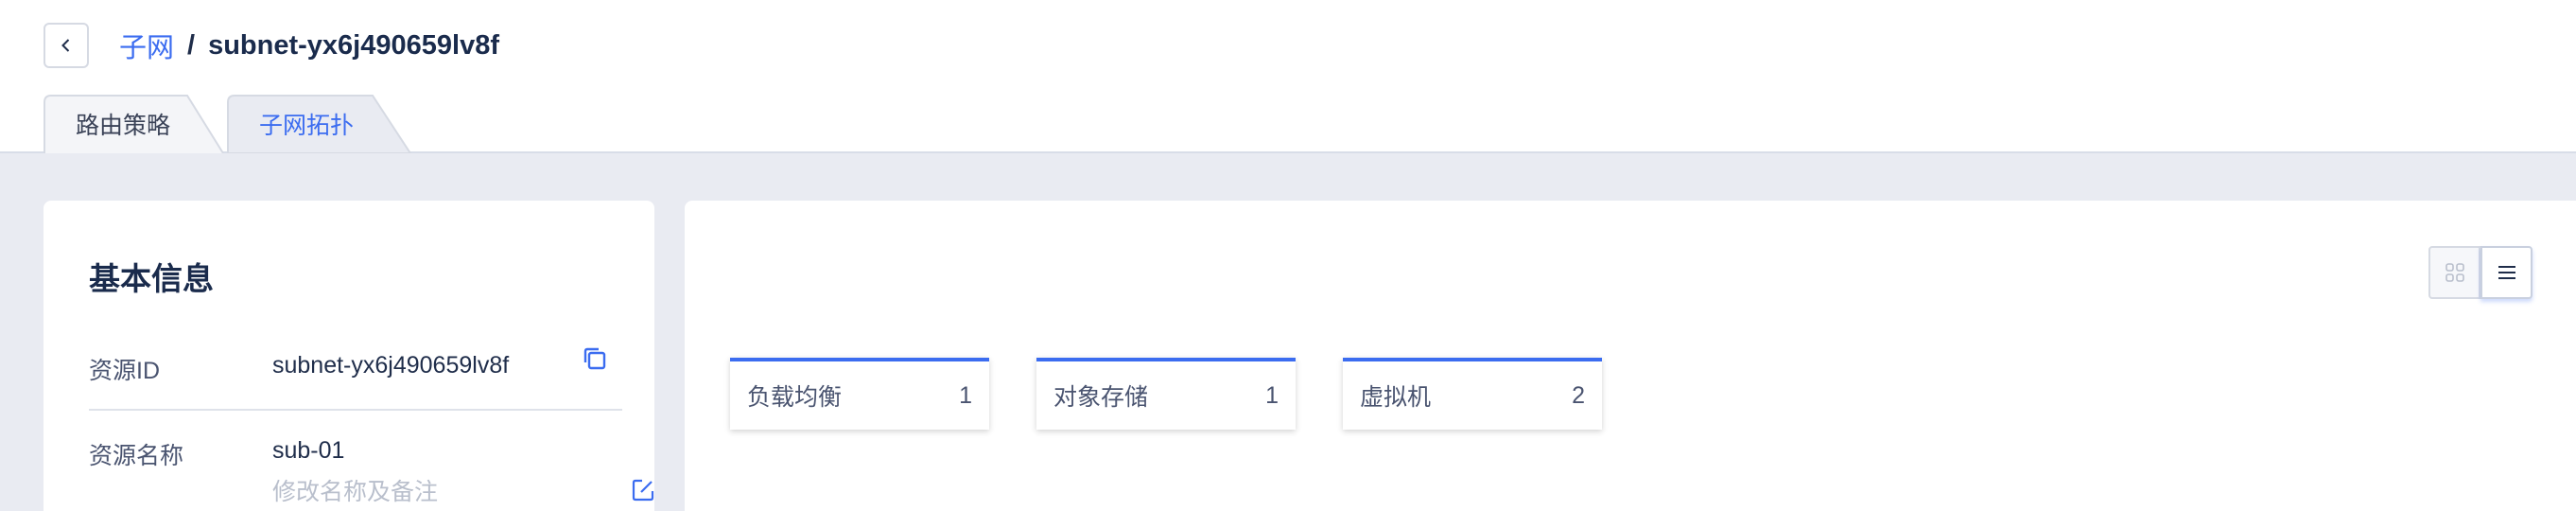 The height and width of the screenshot is (511, 2576). What do you see at coordinates (355, 490) in the screenshot?
I see `remark-placeholder: 修改名称及备注` at bounding box center [355, 490].